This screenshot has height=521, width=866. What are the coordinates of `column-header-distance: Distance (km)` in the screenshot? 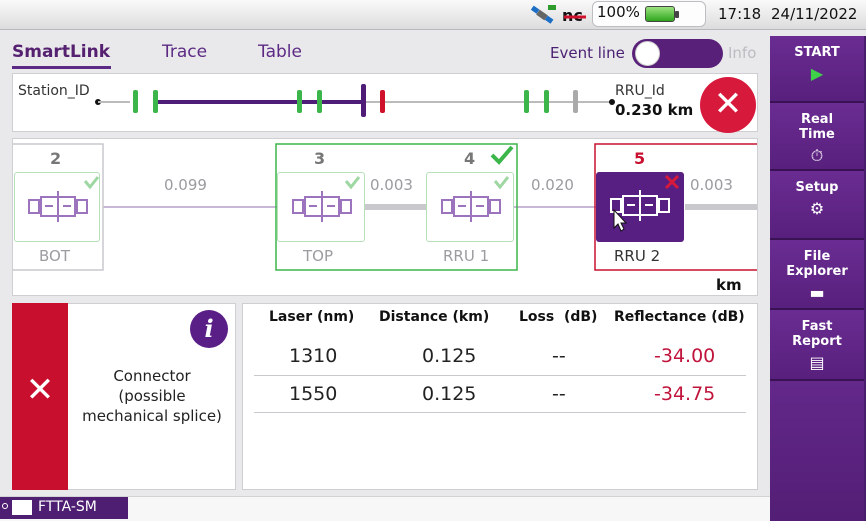 It's located at (434, 317).